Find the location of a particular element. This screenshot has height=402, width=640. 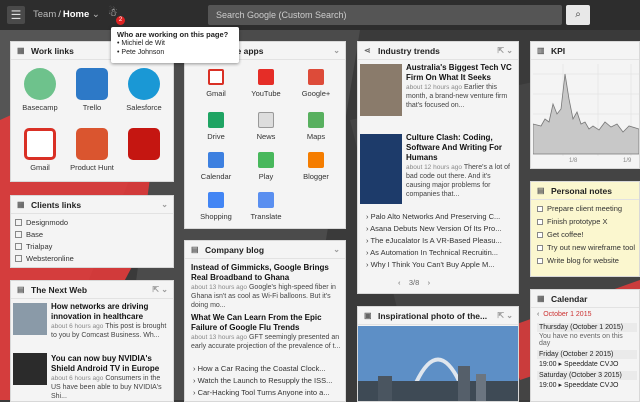

app-blogger: Blogger is located at coordinates (316, 166).